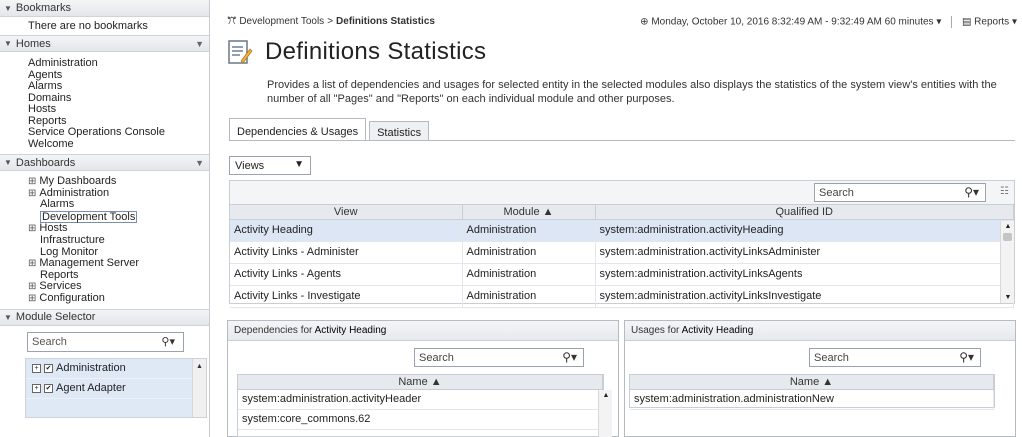 The width and height of the screenshot is (1022, 437). Describe the element at coordinates (281, 21) in the screenshot. I see `breadcrumb-parent: Development Tools` at that location.